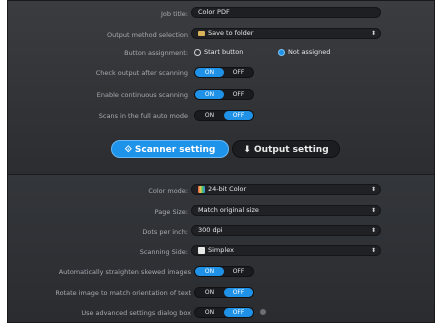 The width and height of the screenshot is (441, 330). I want to click on advanced-label: Use advanced settings dialog box, so click(136, 313).